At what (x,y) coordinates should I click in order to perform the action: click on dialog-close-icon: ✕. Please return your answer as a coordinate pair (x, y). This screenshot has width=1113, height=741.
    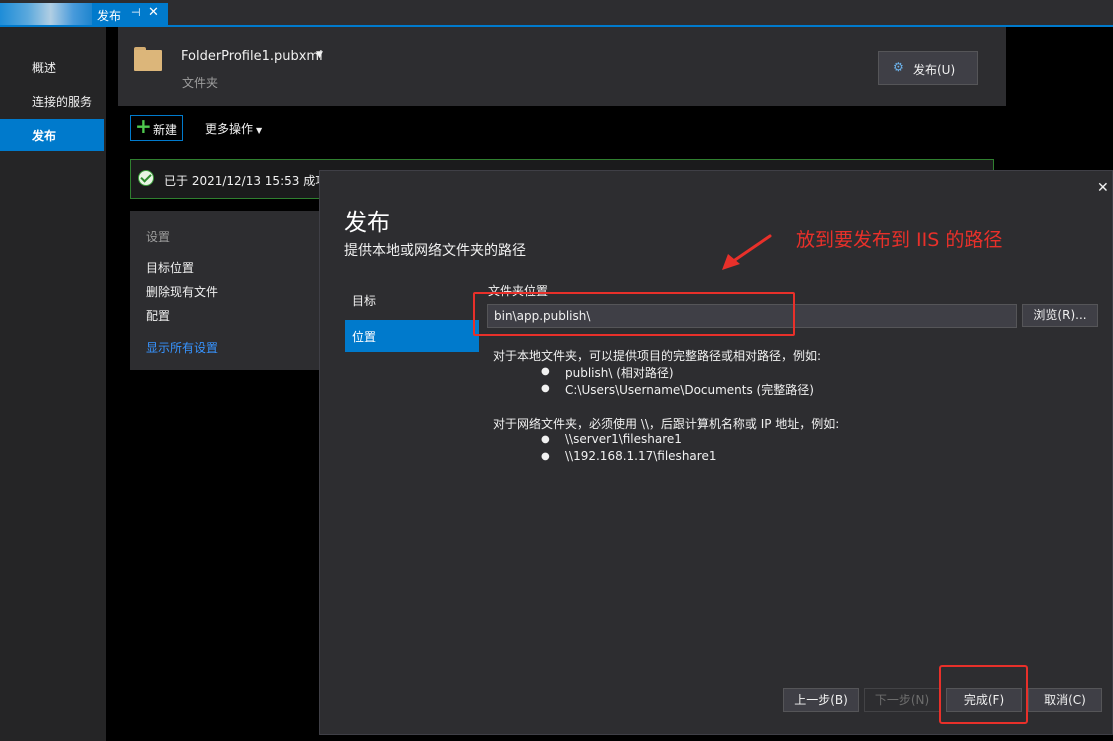
    Looking at the image, I should click on (1103, 188).